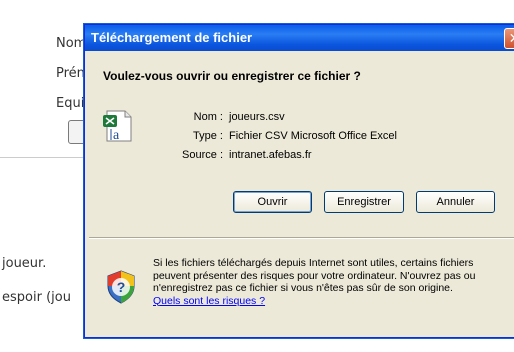 The width and height of the screenshot is (514, 352). I want to click on dialog-titlebar: Téléchargement de fichier, so click(299, 38).